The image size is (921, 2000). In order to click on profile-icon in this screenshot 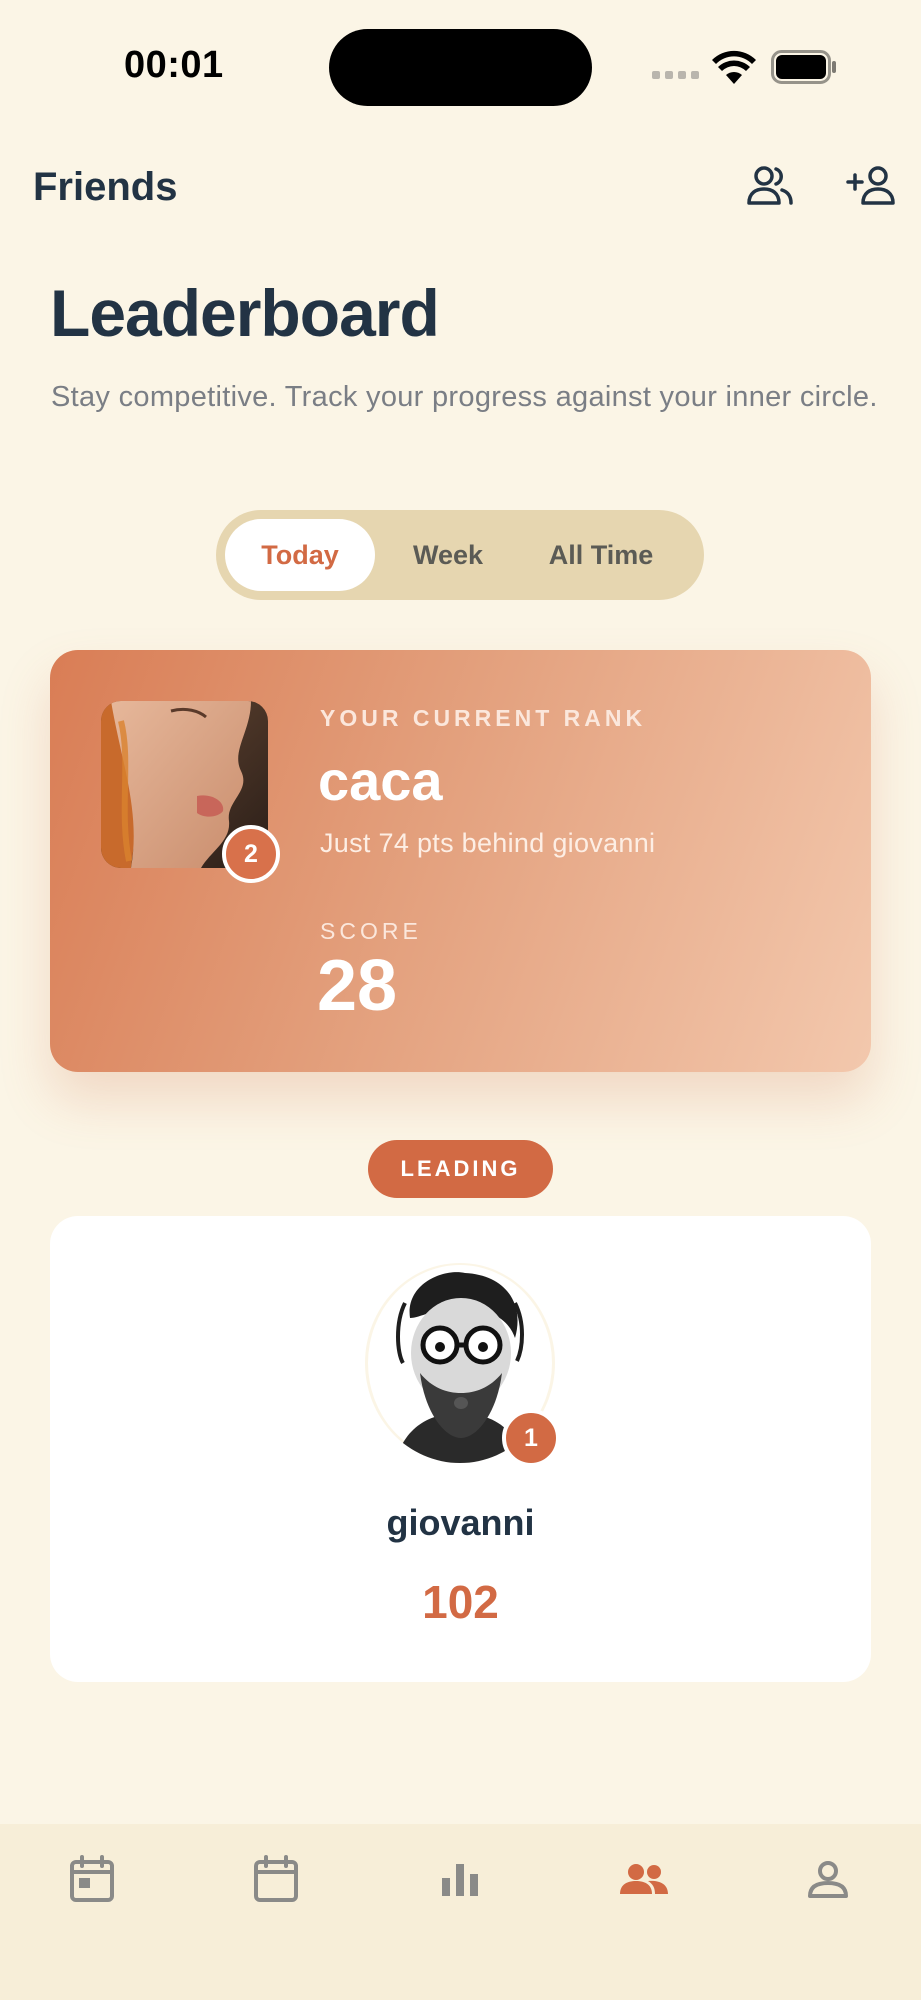, I will do `click(828, 1879)`.